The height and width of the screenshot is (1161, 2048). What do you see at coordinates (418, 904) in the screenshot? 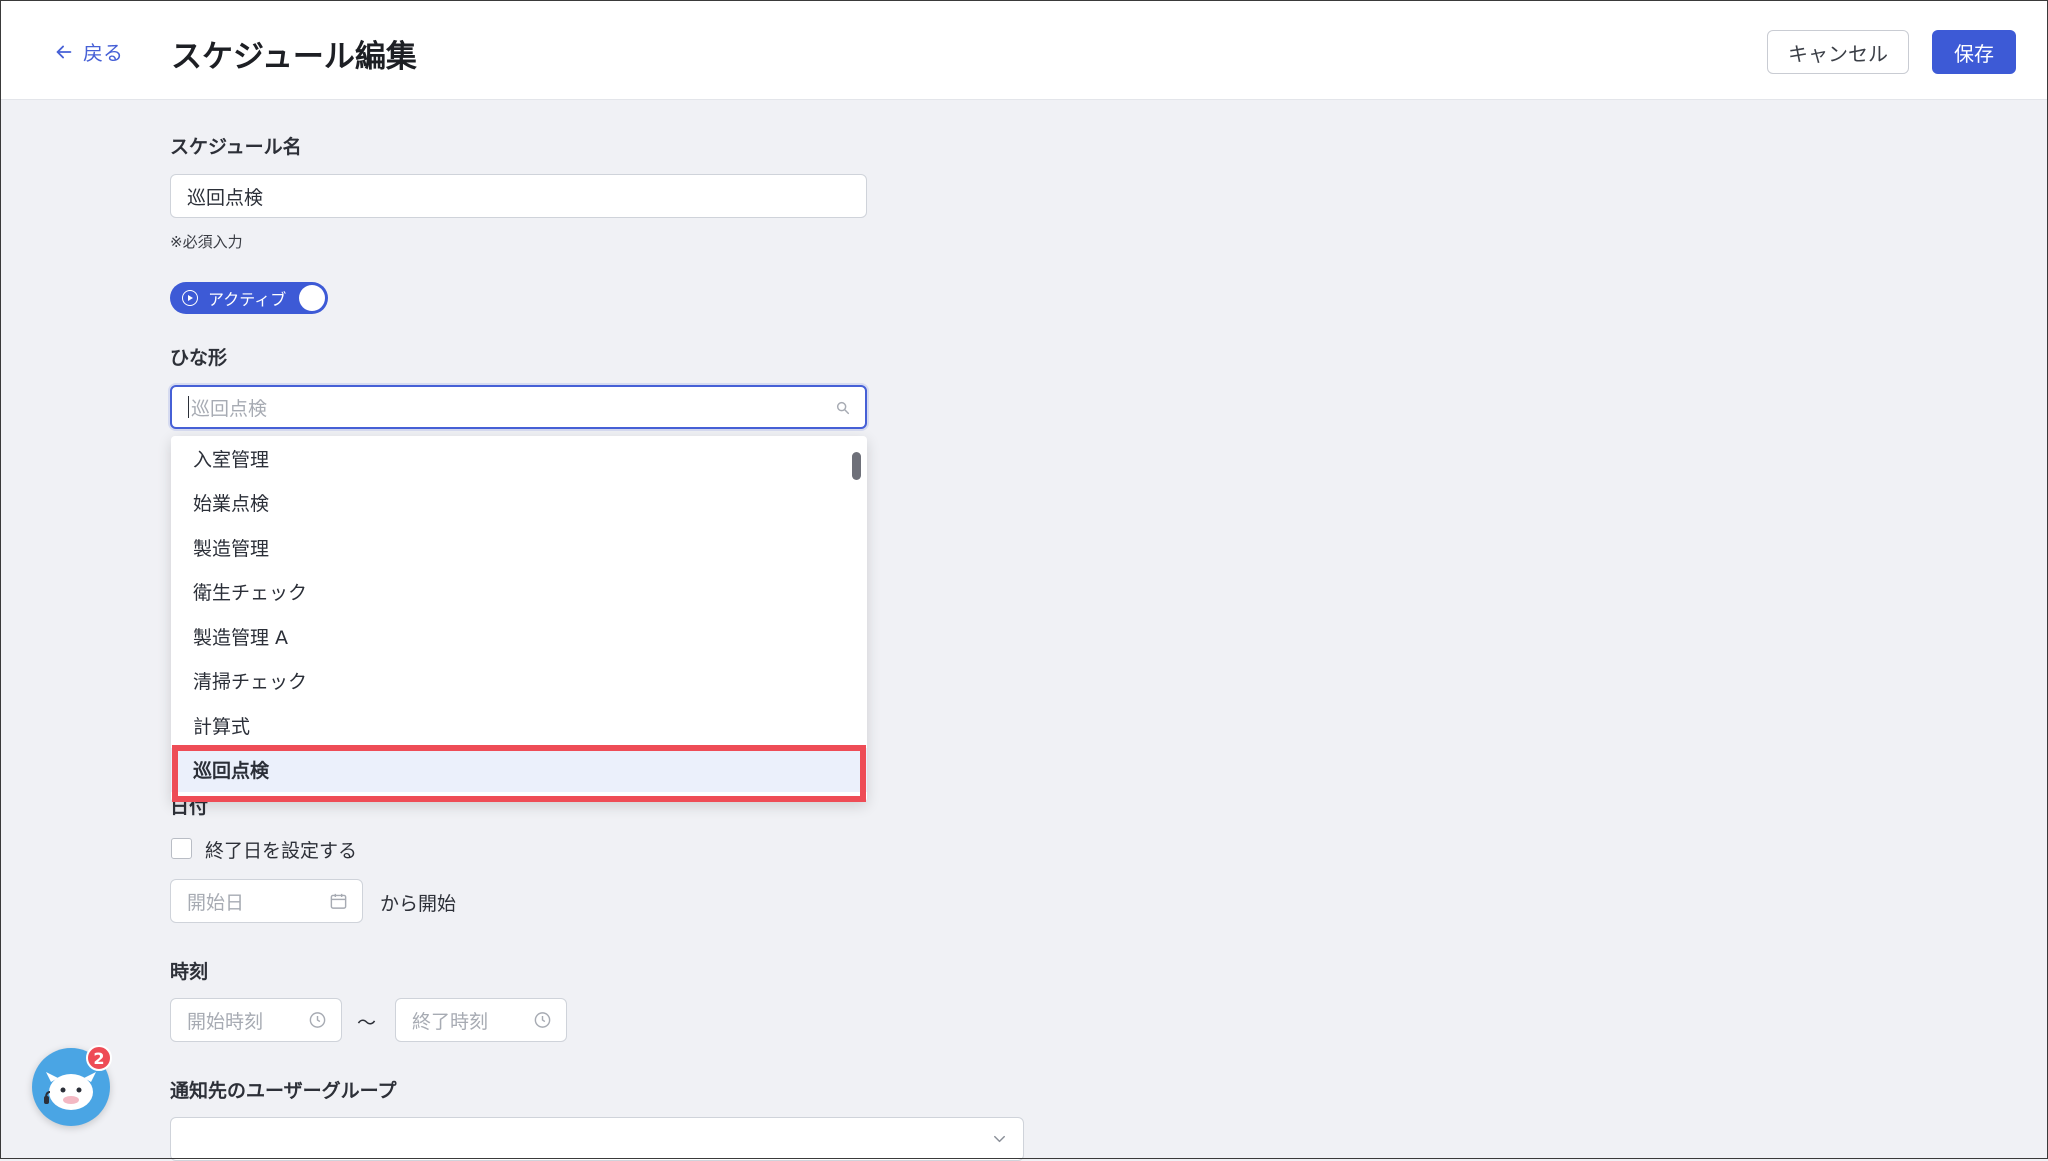
I see `start-suffix: から開始` at bounding box center [418, 904].